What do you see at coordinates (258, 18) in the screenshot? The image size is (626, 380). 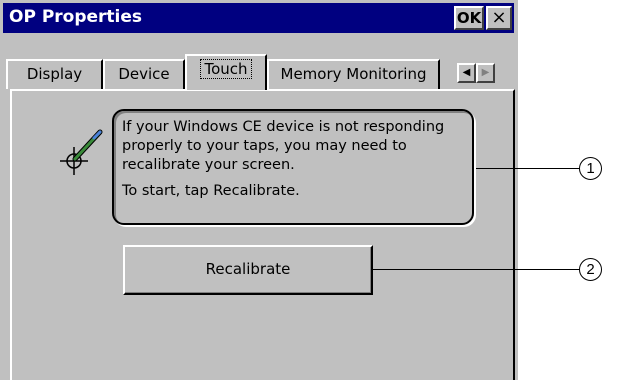 I see `title-bar: OP Properties OK ×` at bounding box center [258, 18].